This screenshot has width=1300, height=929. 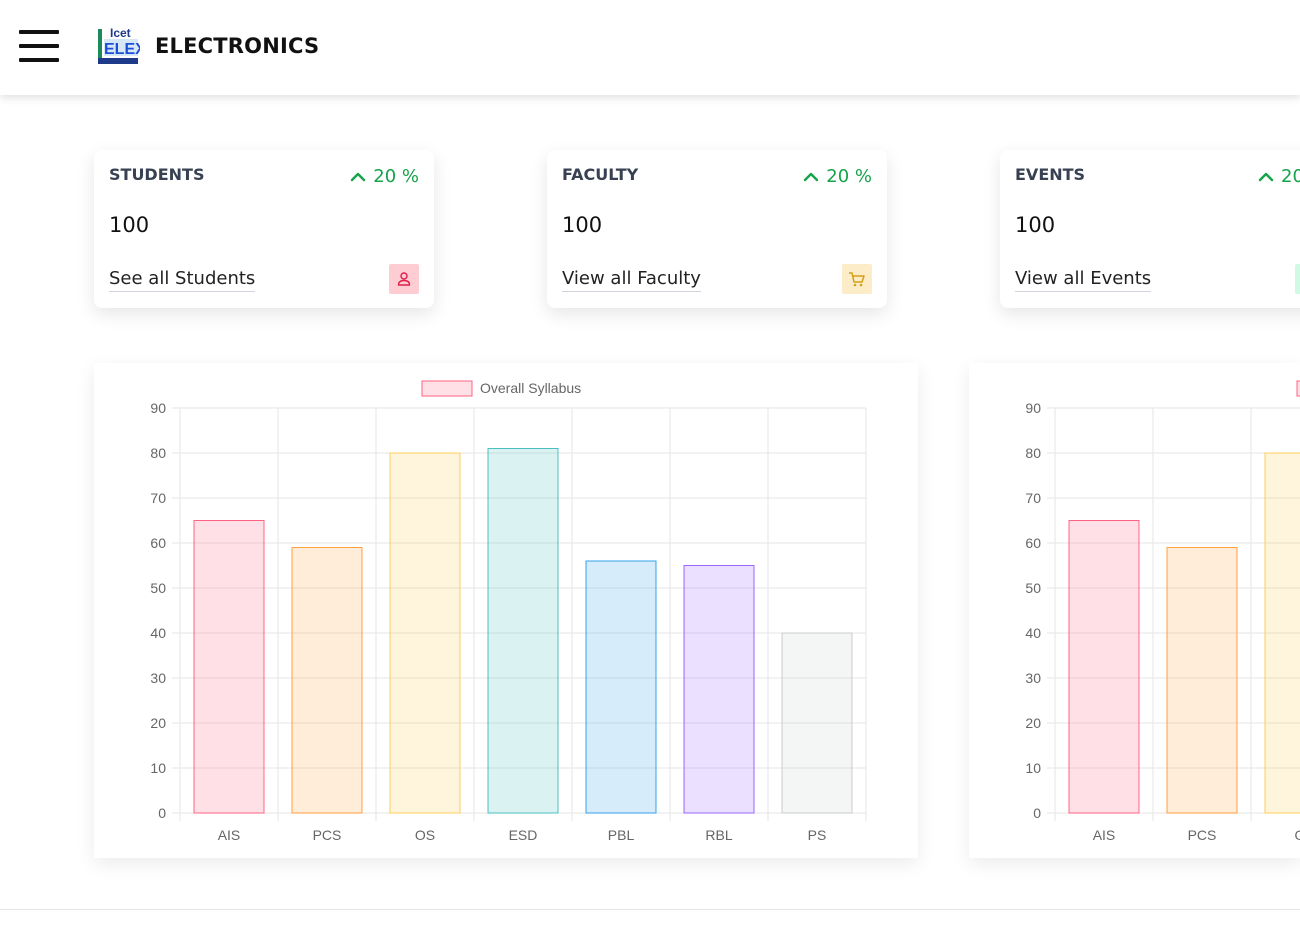 What do you see at coordinates (1297, 279) in the screenshot?
I see `calendar-icon` at bounding box center [1297, 279].